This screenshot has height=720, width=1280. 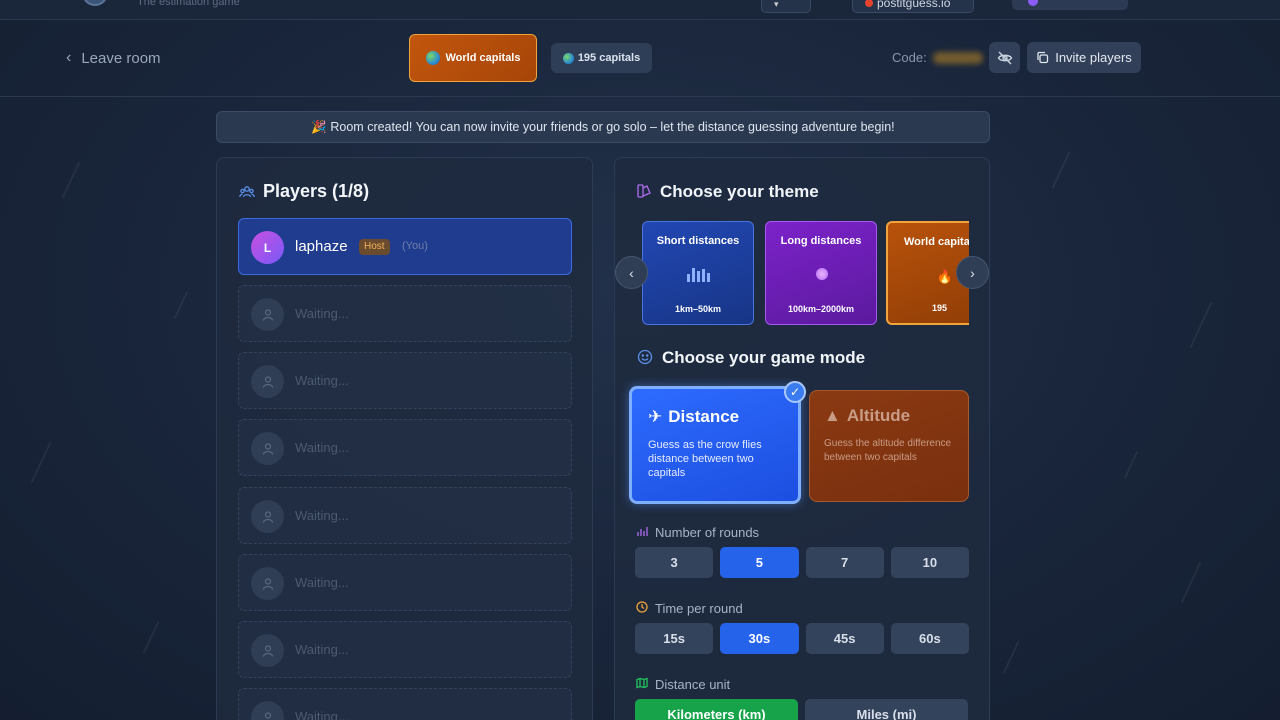 I want to click on time-options: 15s 30s 45s 60s, so click(x=802, y=638).